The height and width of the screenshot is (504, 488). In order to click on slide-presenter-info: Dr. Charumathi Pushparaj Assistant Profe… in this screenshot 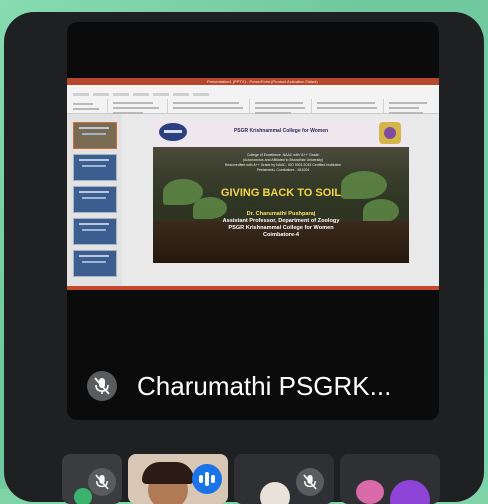, I will do `click(281, 225)`.